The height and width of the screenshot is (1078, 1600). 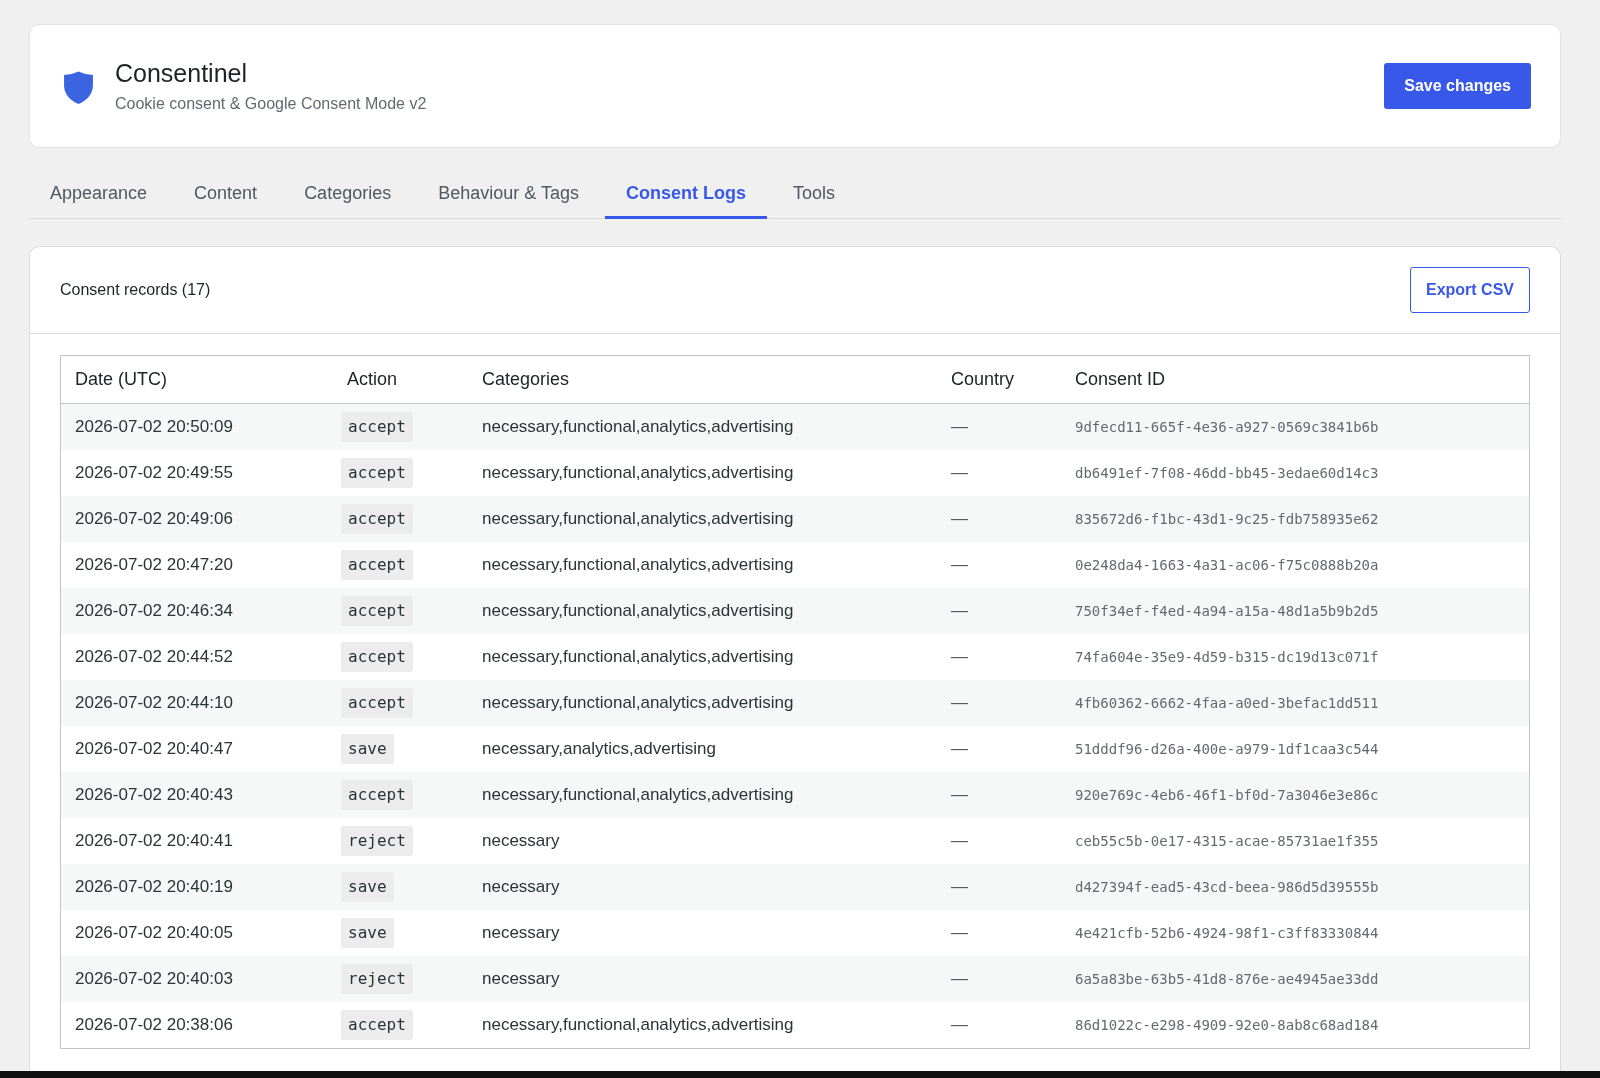 What do you see at coordinates (508, 194) in the screenshot?
I see `tab: Behaviour & Tags` at bounding box center [508, 194].